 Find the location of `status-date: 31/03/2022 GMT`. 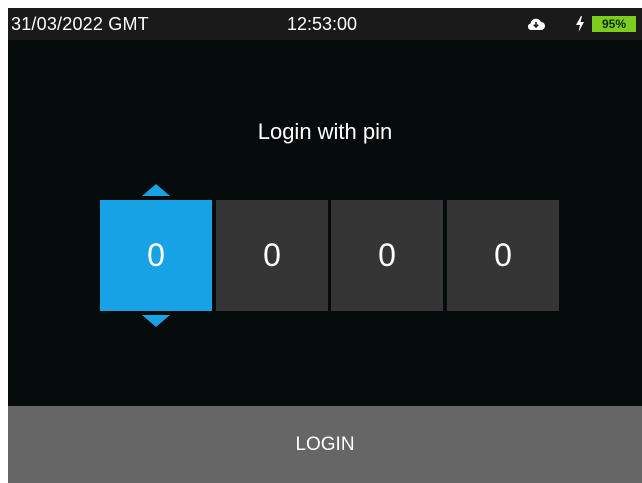

status-date: 31/03/2022 GMT is located at coordinates (80, 24).